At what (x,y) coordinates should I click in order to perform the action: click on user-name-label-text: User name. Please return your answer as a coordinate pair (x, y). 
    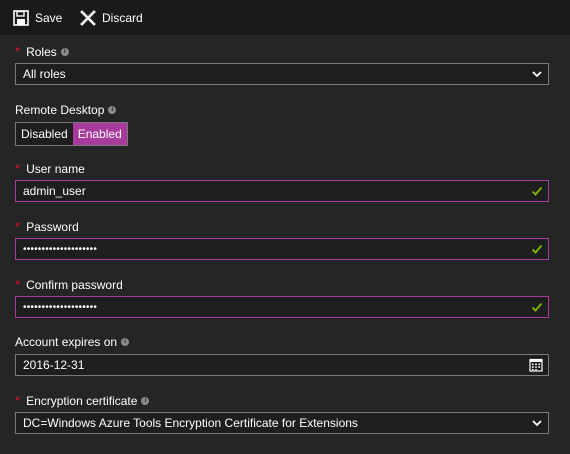
    Looking at the image, I should click on (55, 168).